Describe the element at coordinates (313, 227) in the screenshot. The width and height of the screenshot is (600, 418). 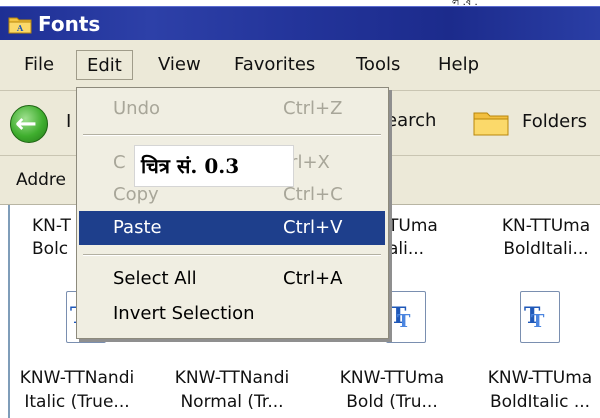
I see `menu-item-shortcut: Ctrl+V` at that location.